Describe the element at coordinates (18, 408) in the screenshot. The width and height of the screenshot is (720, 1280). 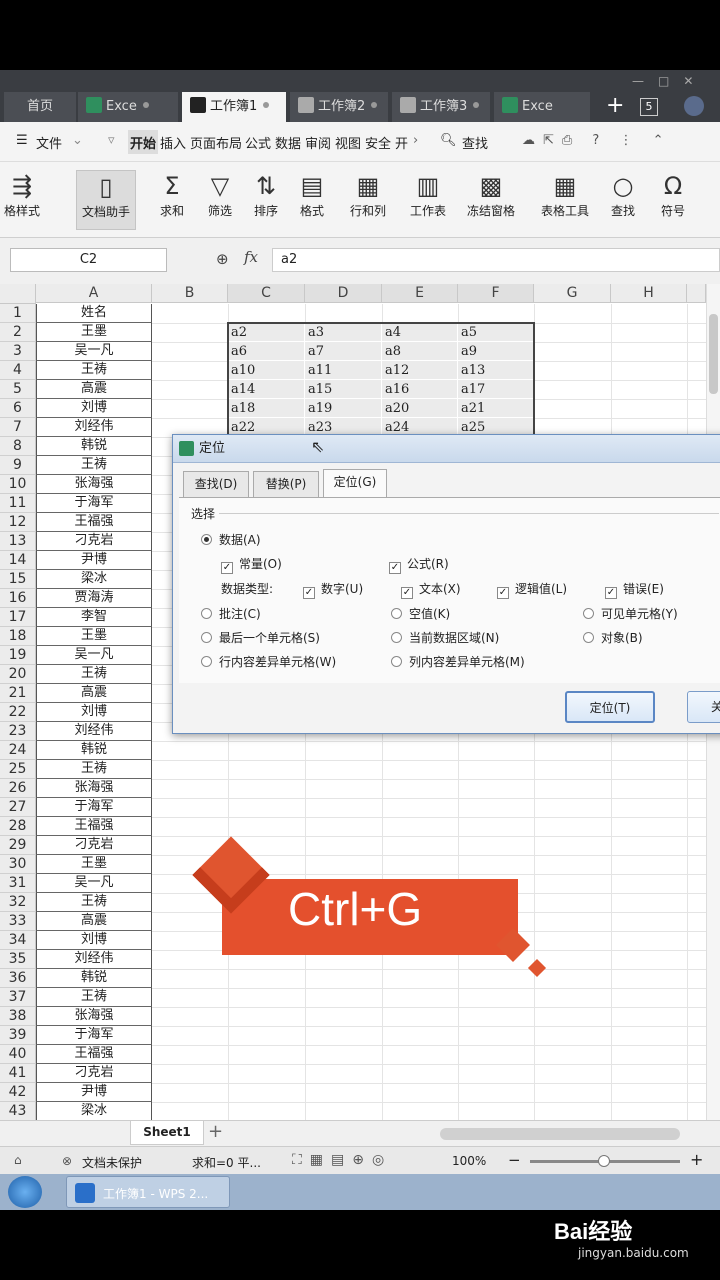
I see `row-header: 6` at that location.